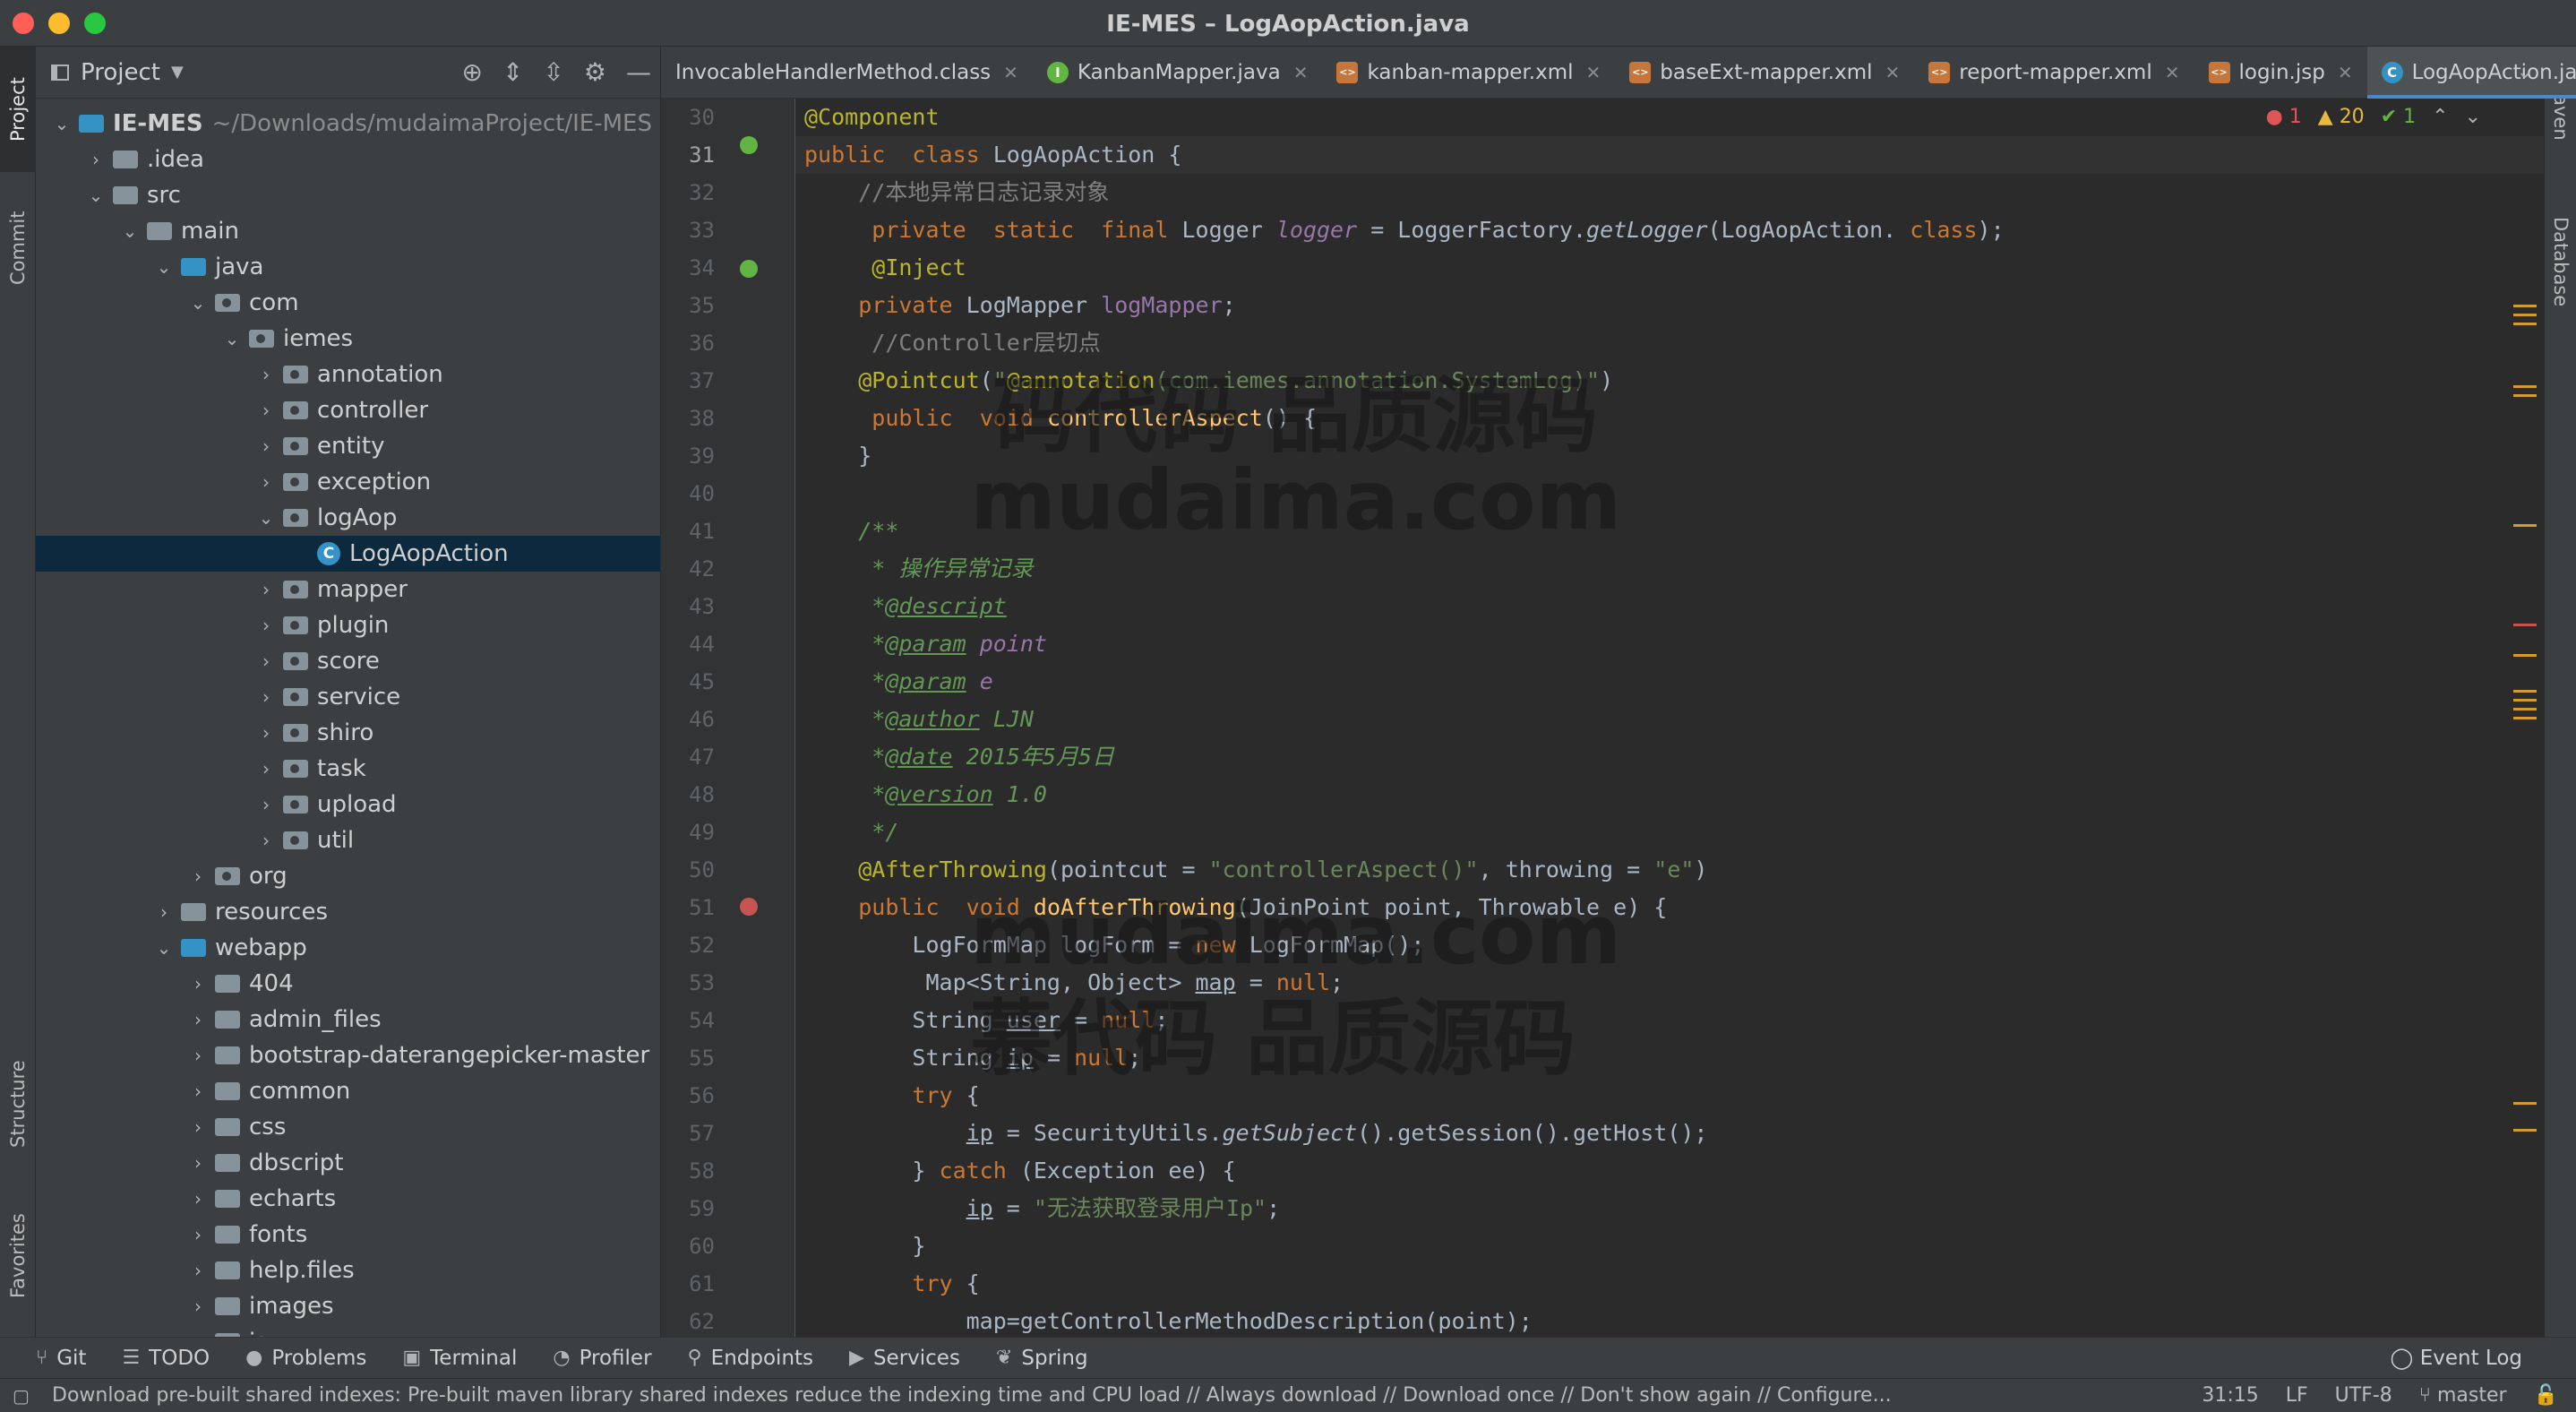 The image size is (2576, 1412). I want to click on tool-window-problems: ● Problems, so click(305, 1358).